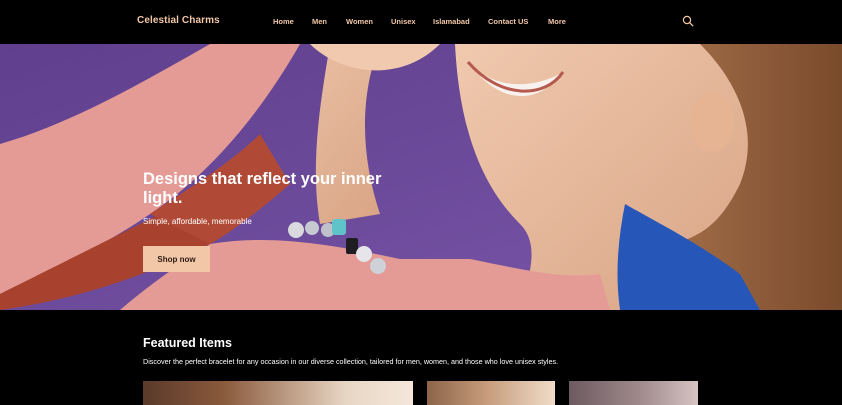 The image size is (842, 405). I want to click on nav-more: More, so click(557, 21).